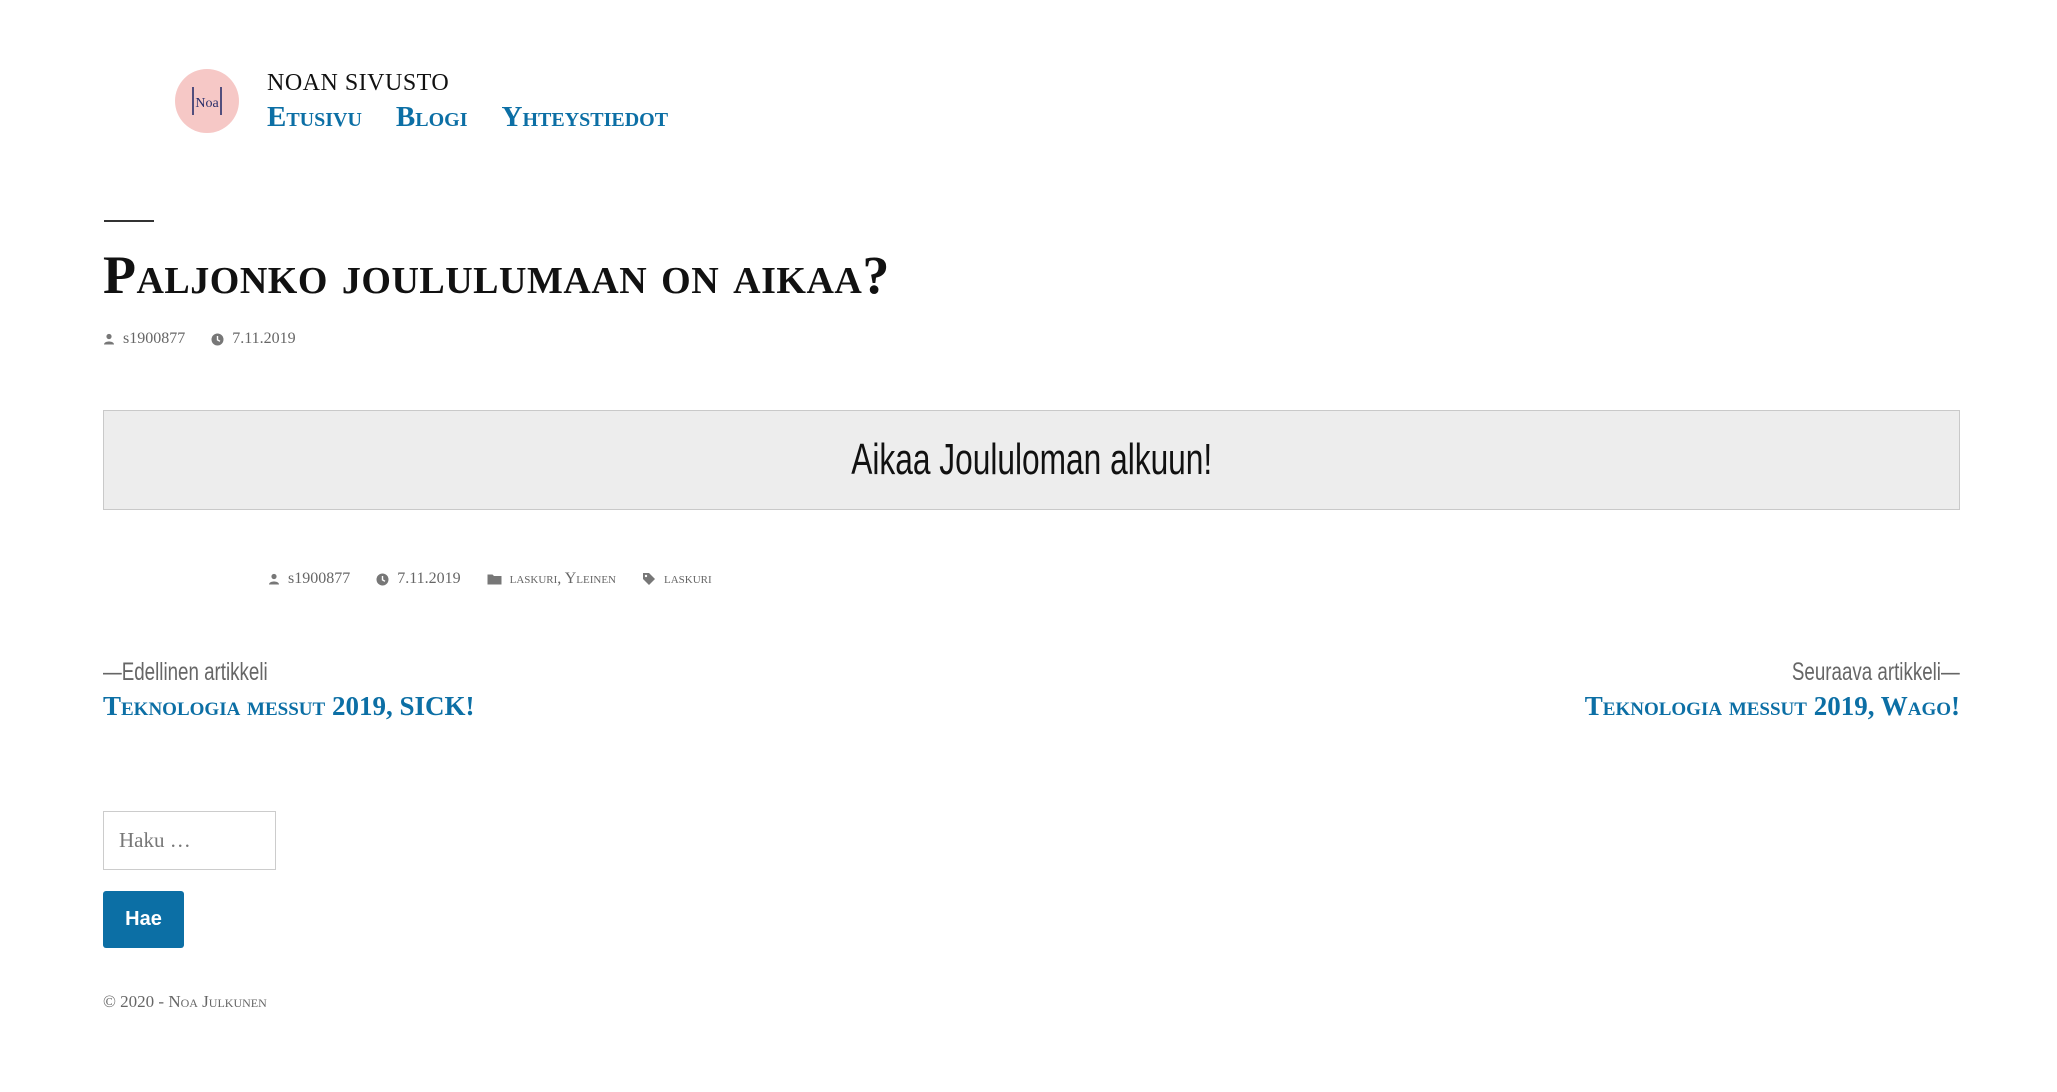 The image size is (2057, 1092). Describe the element at coordinates (207, 103) in the screenshot. I see `logo-text: Noa` at that location.